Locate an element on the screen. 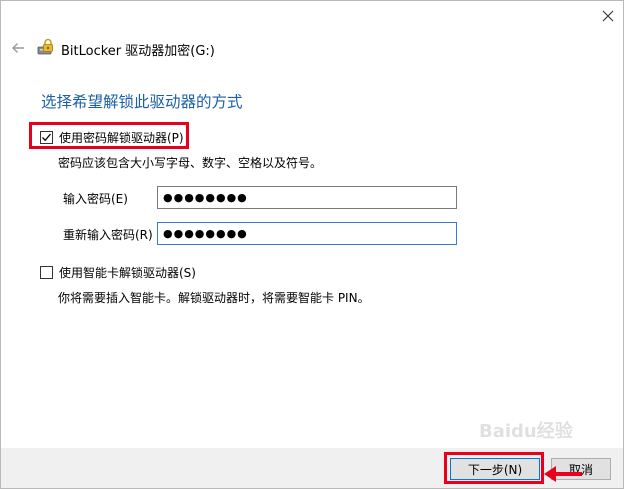 The image size is (624, 489). back-arrow-icon is located at coordinates (18, 48).